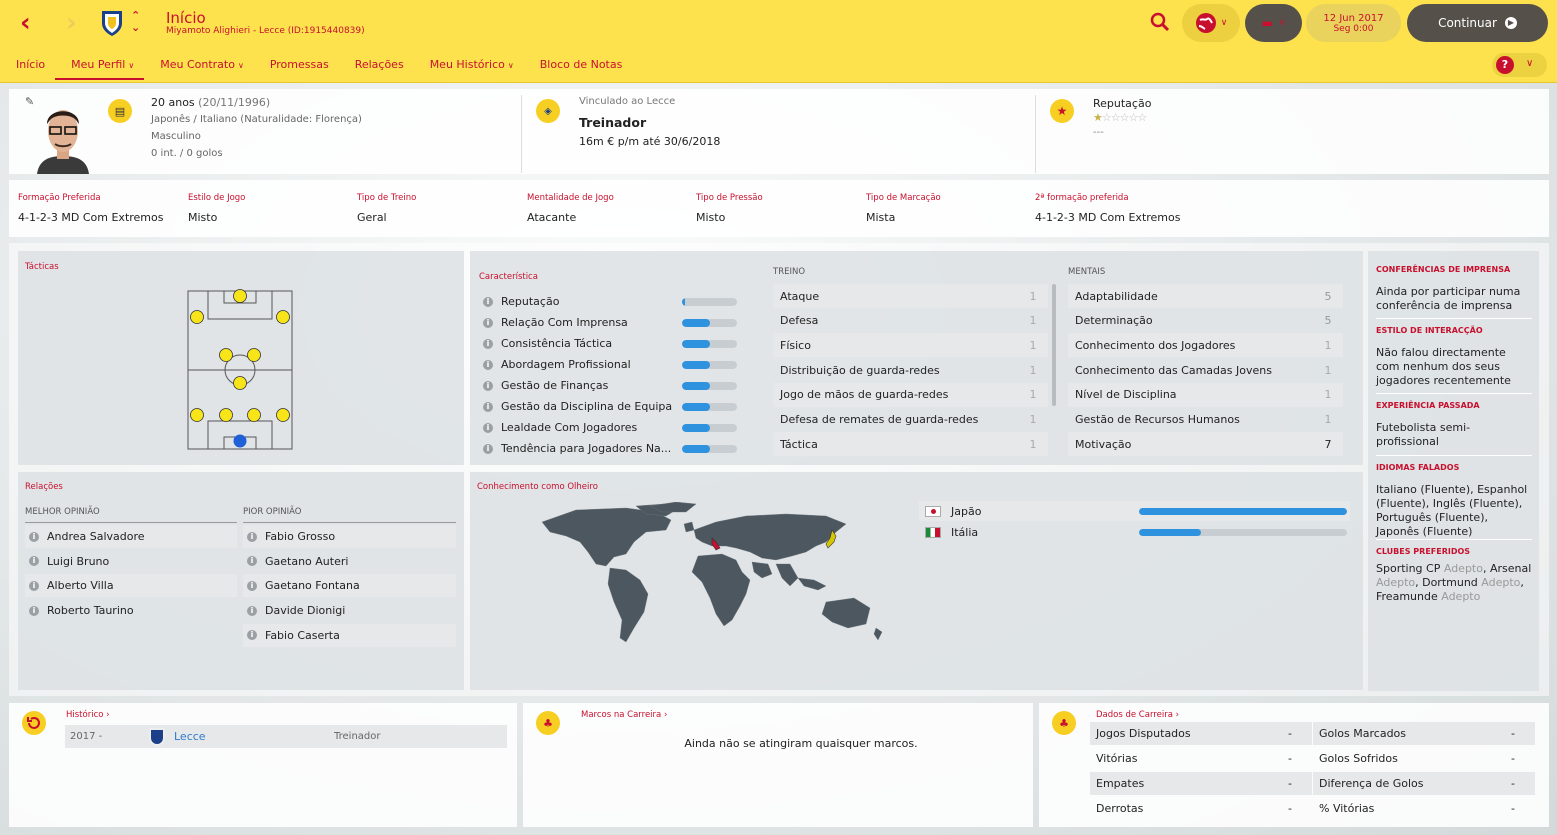 This screenshot has height=835, width=1557. I want to click on club-name: Freamunde, so click(1407, 596).